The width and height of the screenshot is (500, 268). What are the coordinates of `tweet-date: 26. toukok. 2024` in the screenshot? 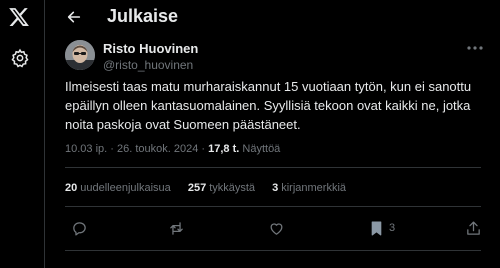 It's located at (157, 149).